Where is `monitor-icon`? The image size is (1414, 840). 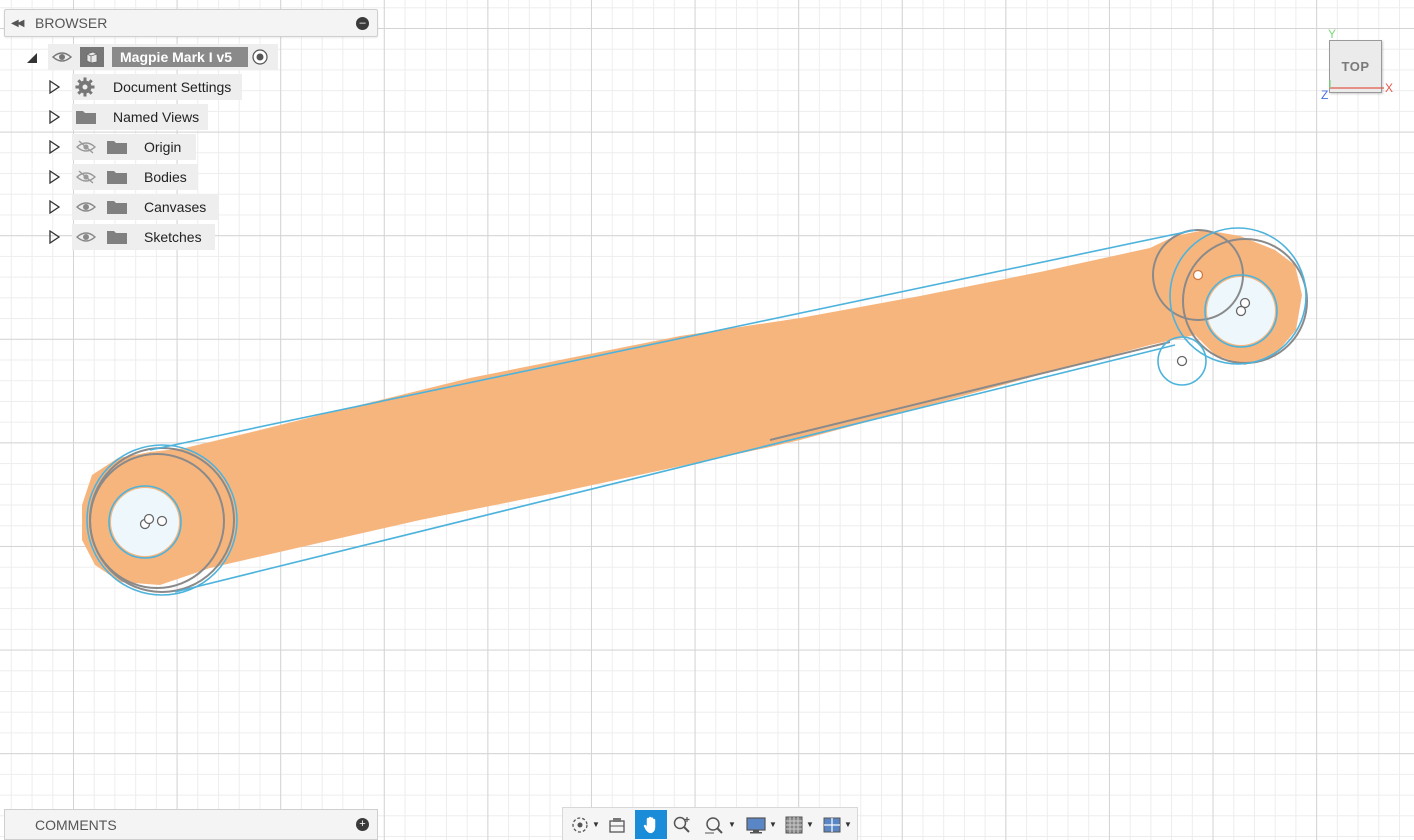
monitor-icon is located at coordinates (756, 824).